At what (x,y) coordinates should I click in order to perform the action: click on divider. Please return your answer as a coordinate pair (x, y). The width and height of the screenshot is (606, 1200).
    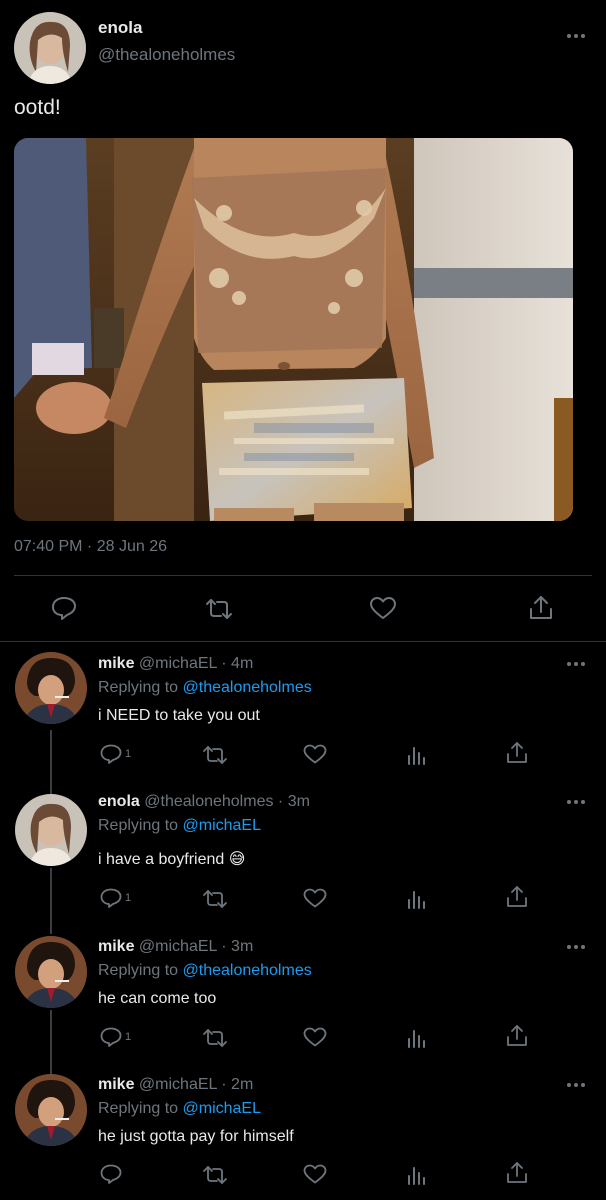
    Looking at the image, I should click on (303, 641).